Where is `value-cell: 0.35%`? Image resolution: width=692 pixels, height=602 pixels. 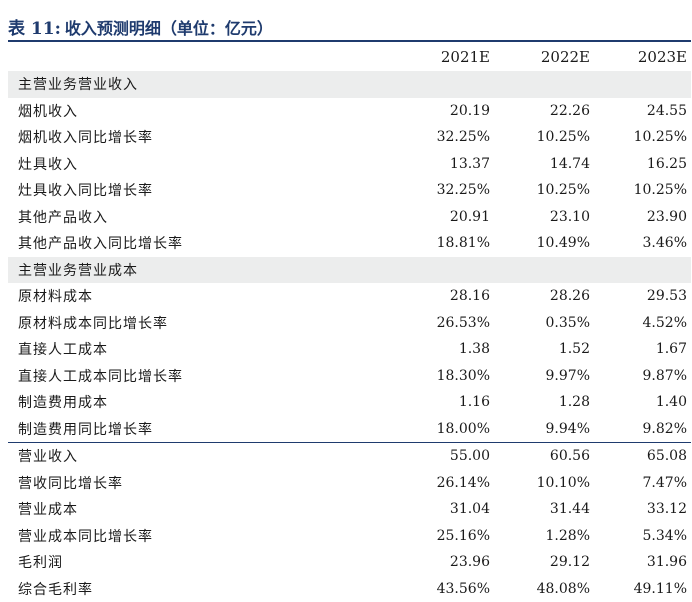 value-cell: 0.35% is located at coordinates (544, 323).